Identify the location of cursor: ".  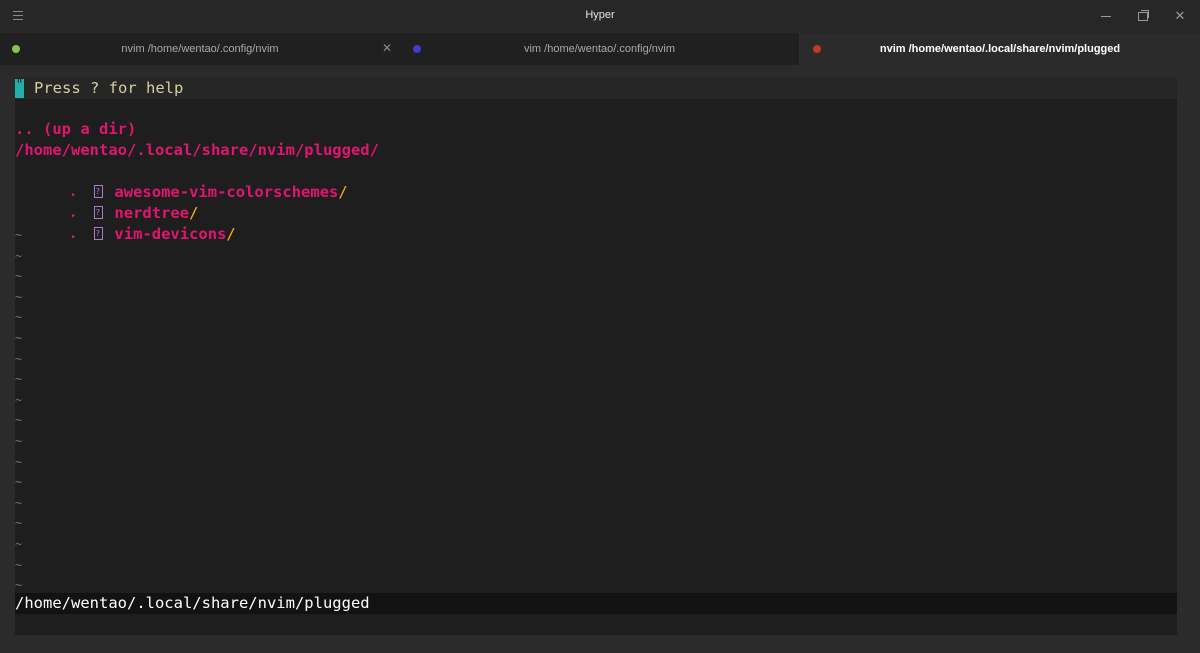
(19, 88).